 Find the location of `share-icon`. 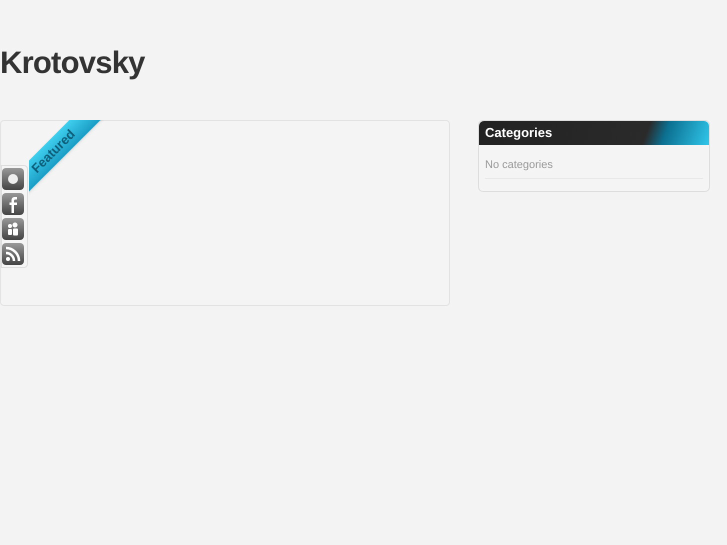

share-icon is located at coordinates (13, 179).